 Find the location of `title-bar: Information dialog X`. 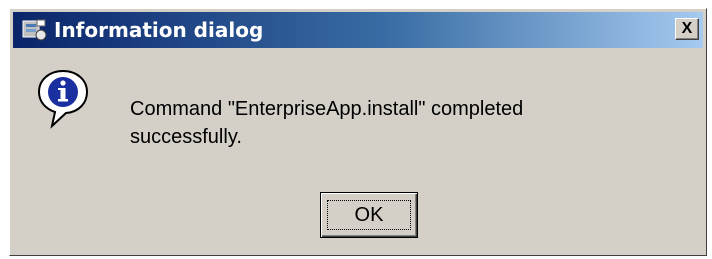

title-bar: Information dialog X is located at coordinates (358, 30).